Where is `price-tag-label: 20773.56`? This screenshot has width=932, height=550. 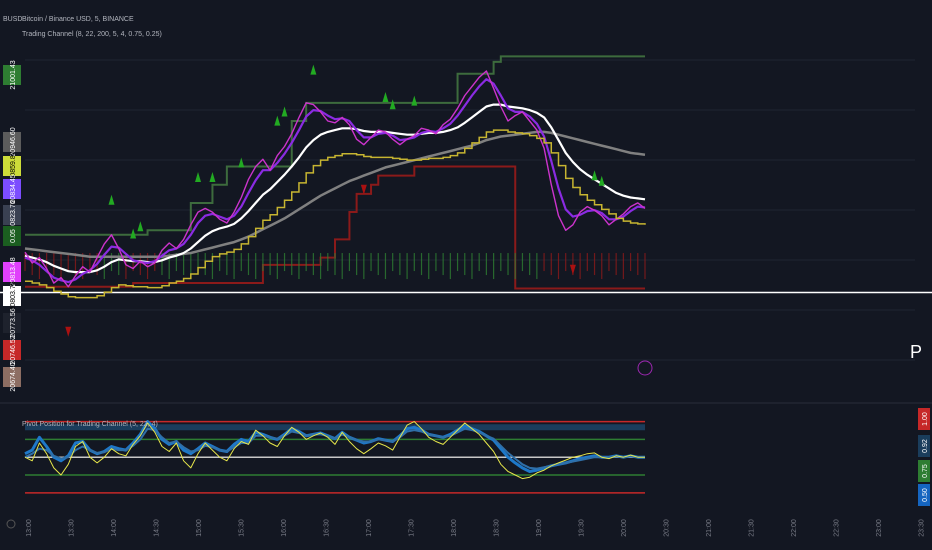 price-tag-label: 20773.56 is located at coordinates (13, 322).